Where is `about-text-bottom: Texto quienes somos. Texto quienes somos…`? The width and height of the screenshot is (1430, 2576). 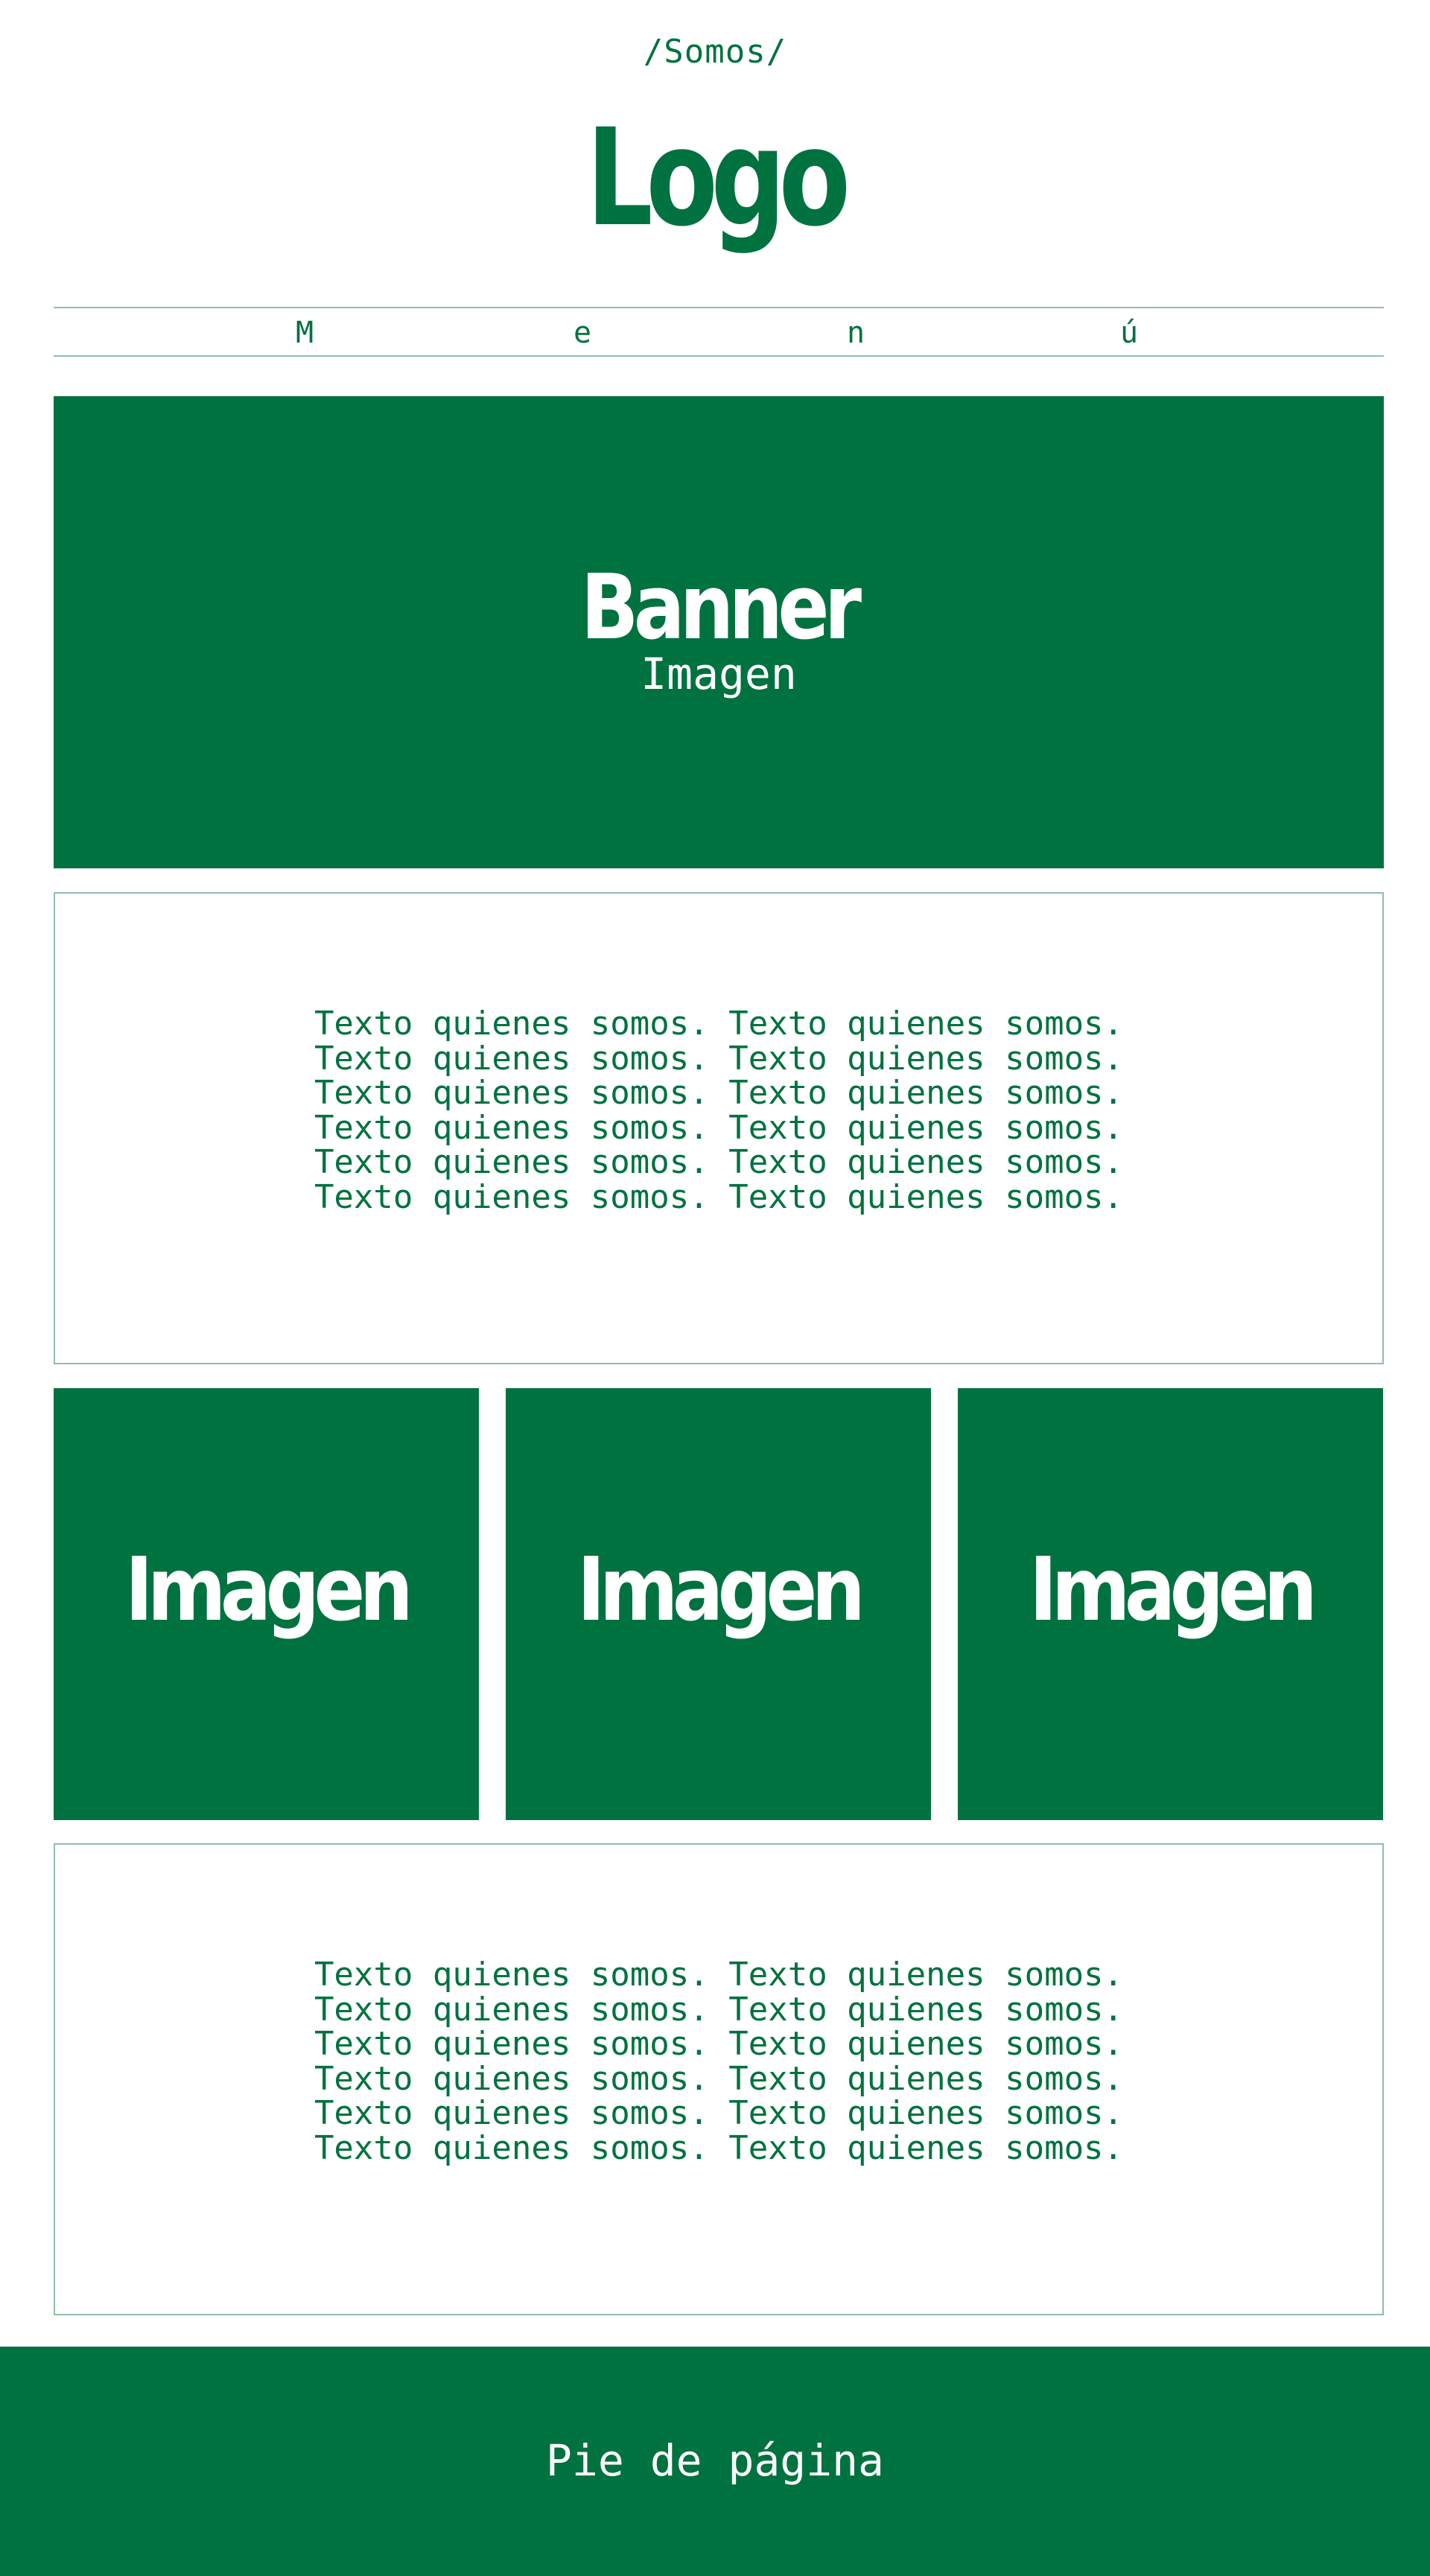 about-text-bottom: Texto quienes somos. Texto quienes somos… is located at coordinates (718, 2061).